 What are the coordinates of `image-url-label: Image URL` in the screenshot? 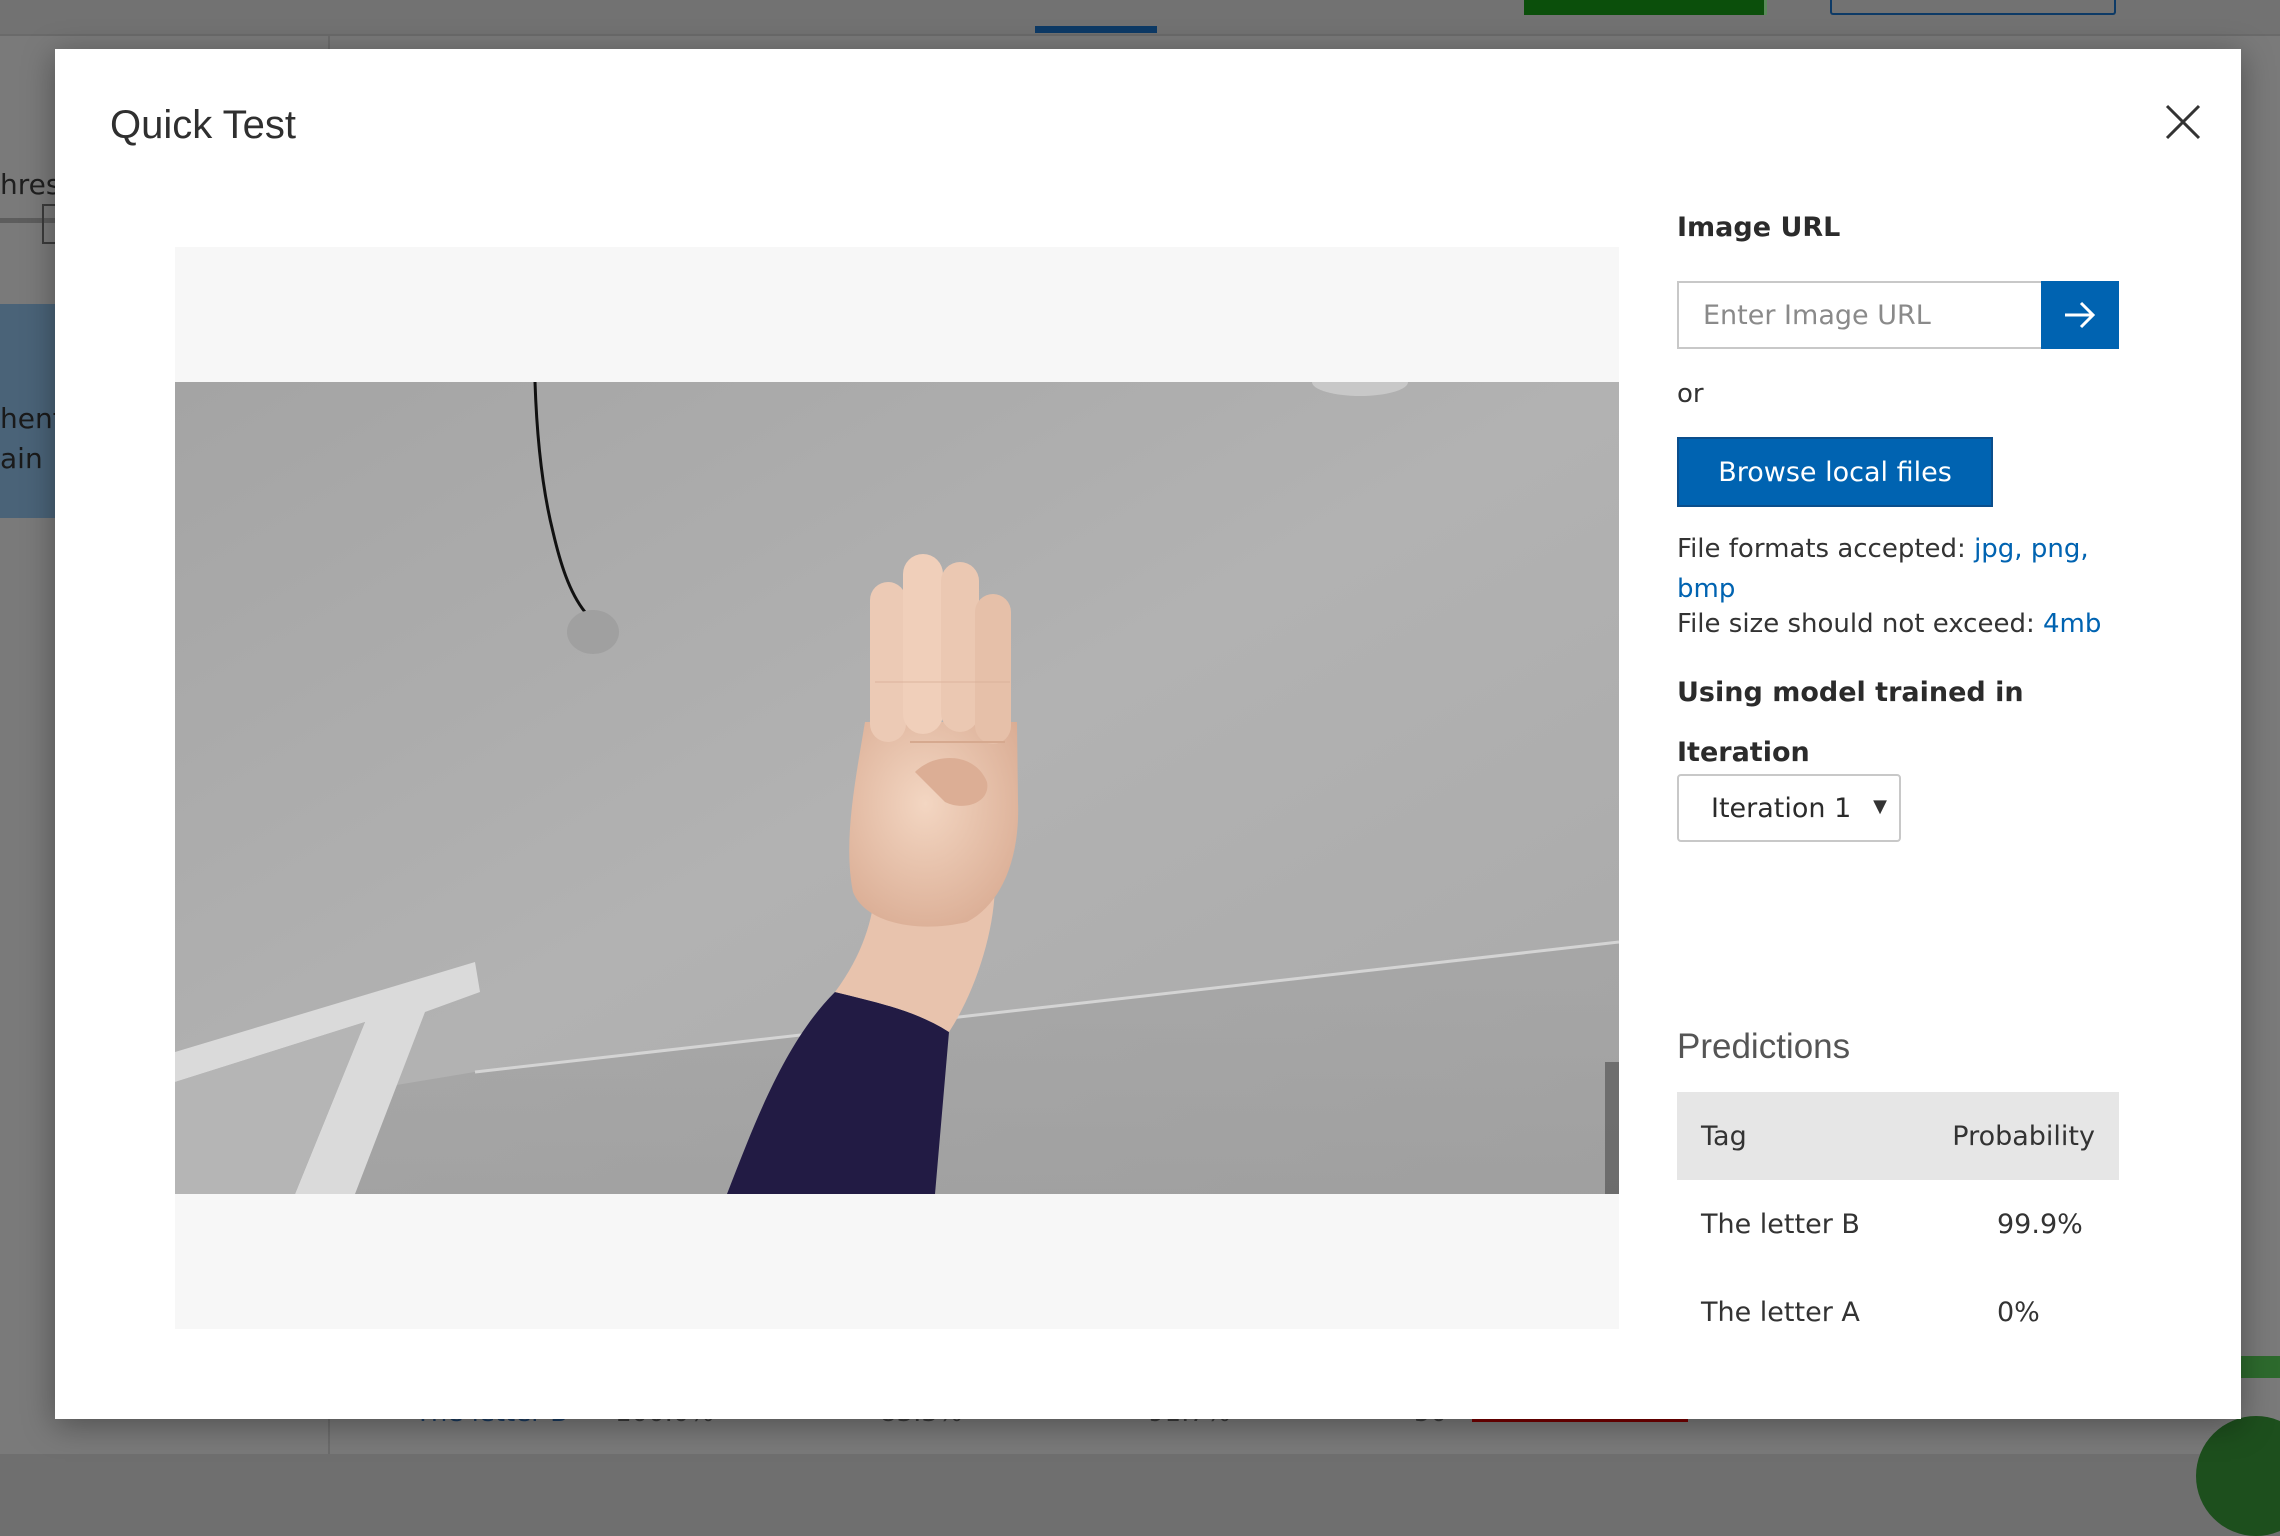 It's located at (1759, 227).